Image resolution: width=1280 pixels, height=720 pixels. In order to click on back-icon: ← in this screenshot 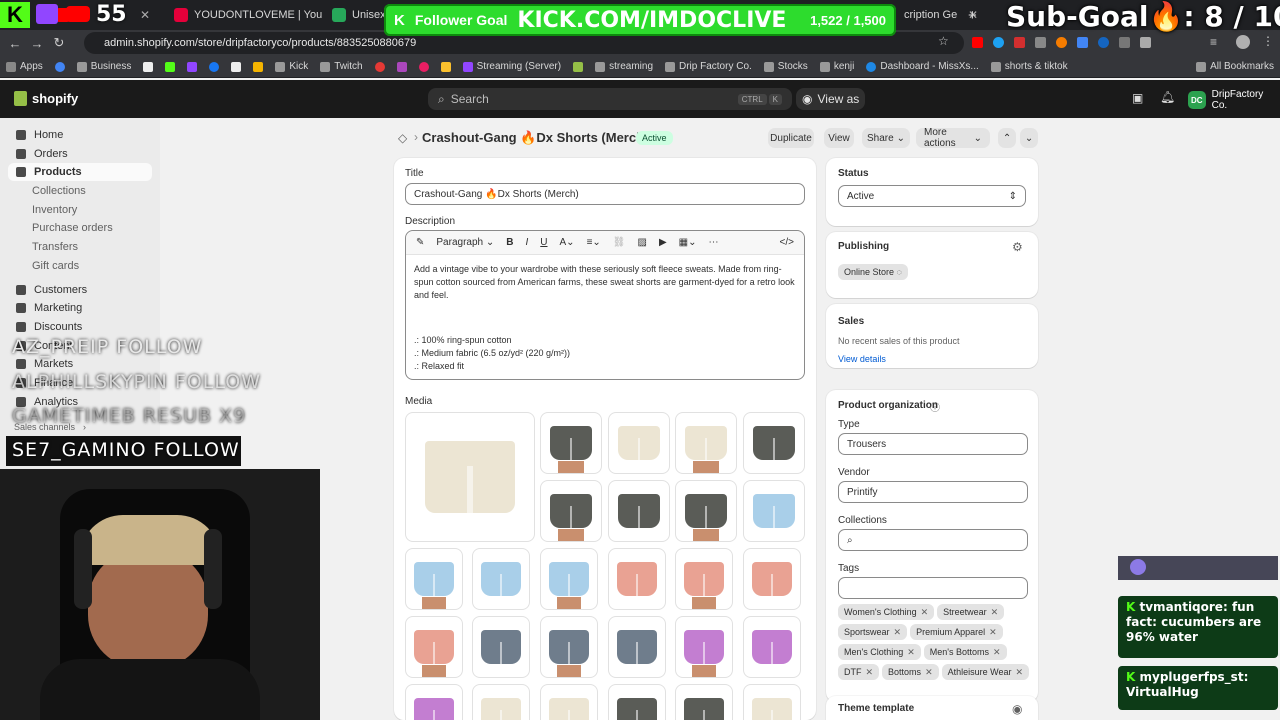, I will do `click(15, 43)`.